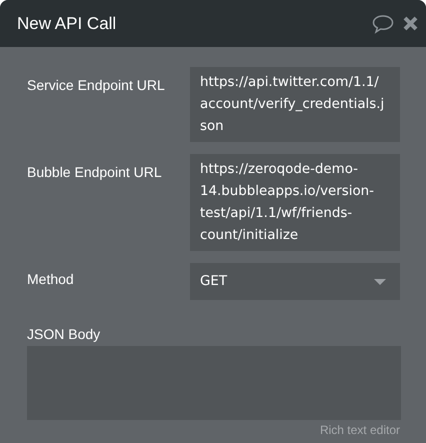 The width and height of the screenshot is (426, 443). Describe the element at coordinates (51, 279) in the screenshot. I see `field-label: Method` at that location.